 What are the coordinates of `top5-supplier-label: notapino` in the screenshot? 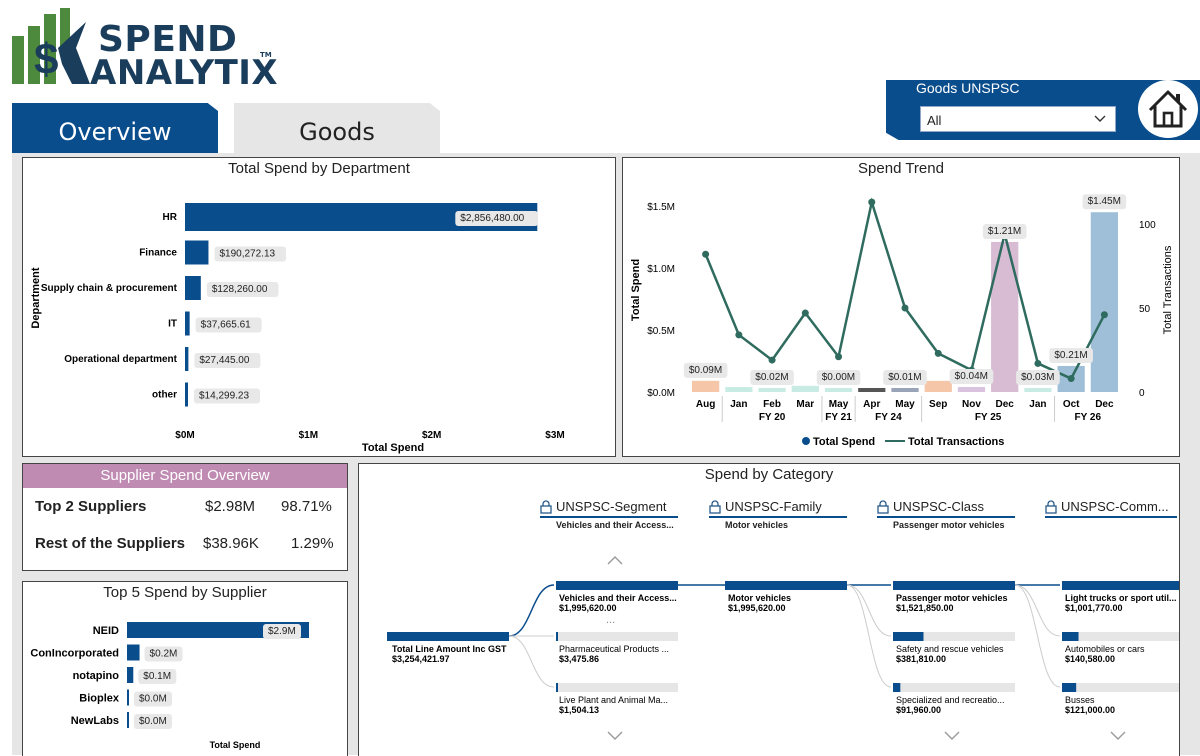 It's located at (96, 676).